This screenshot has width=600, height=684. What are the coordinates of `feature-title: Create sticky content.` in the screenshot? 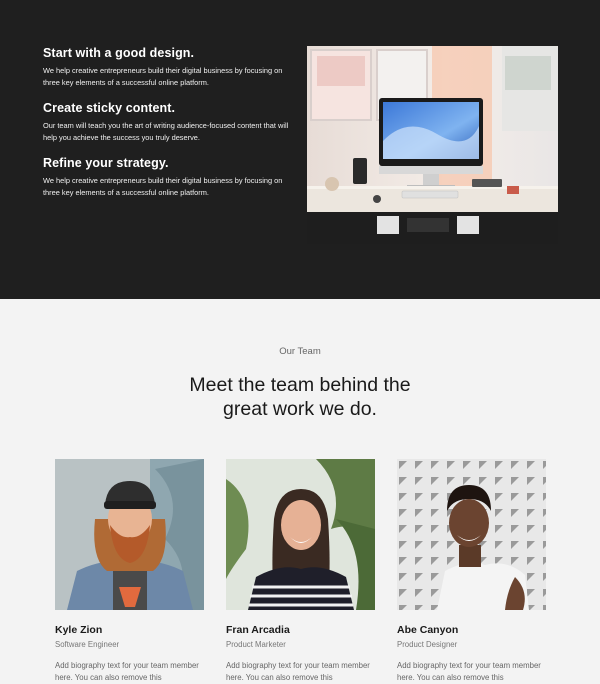 It's located at (109, 108).